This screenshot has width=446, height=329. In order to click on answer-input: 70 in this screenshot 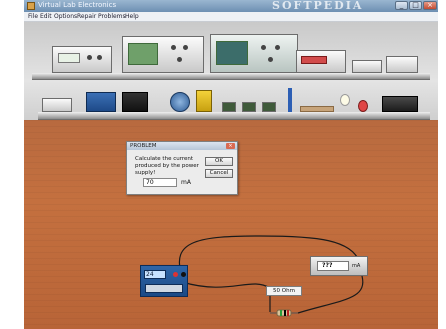, I will do `click(160, 182)`.